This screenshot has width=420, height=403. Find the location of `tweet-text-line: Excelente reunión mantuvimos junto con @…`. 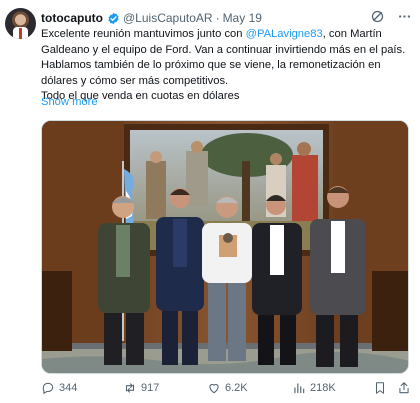

tweet-text-line: Excelente reunión mantuvimos junto con @… is located at coordinates (211, 34).